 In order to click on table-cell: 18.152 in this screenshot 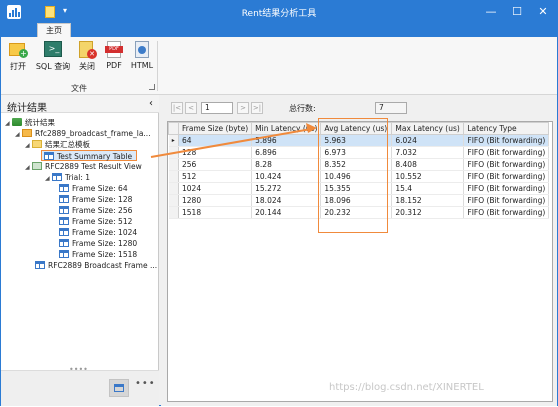, I will do `click(428, 200)`.